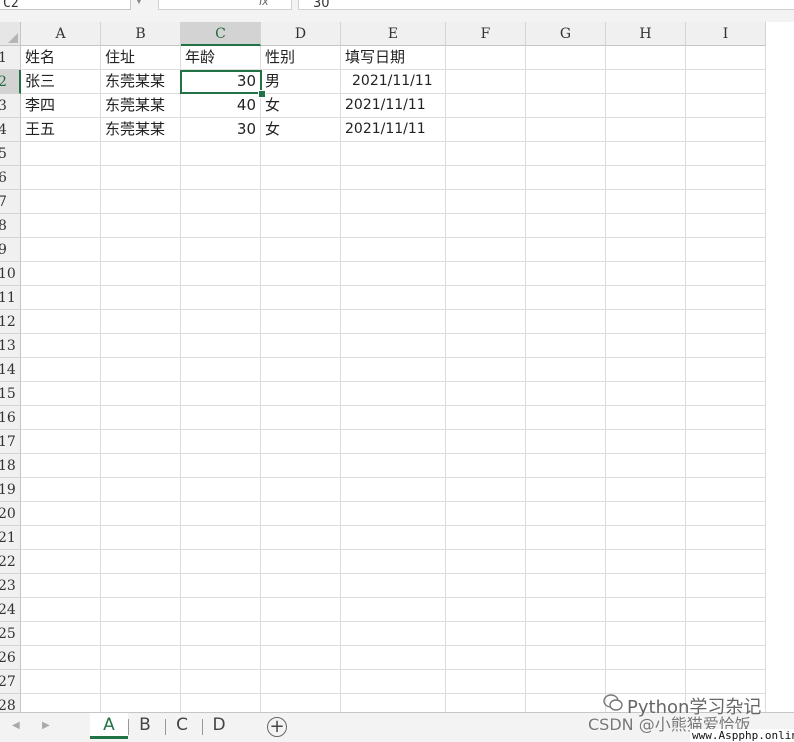  I want to click on cell-a2: 张三, so click(61, 82).